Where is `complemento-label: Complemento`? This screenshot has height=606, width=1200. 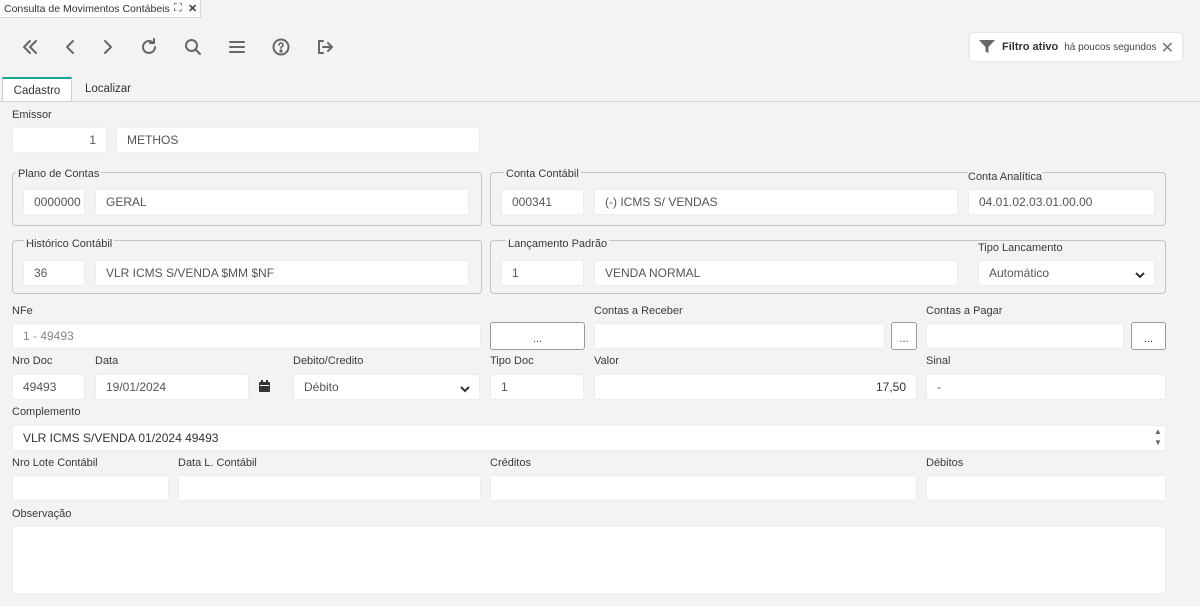 complemento-label: Complemento is located at coordinates (46, 412).